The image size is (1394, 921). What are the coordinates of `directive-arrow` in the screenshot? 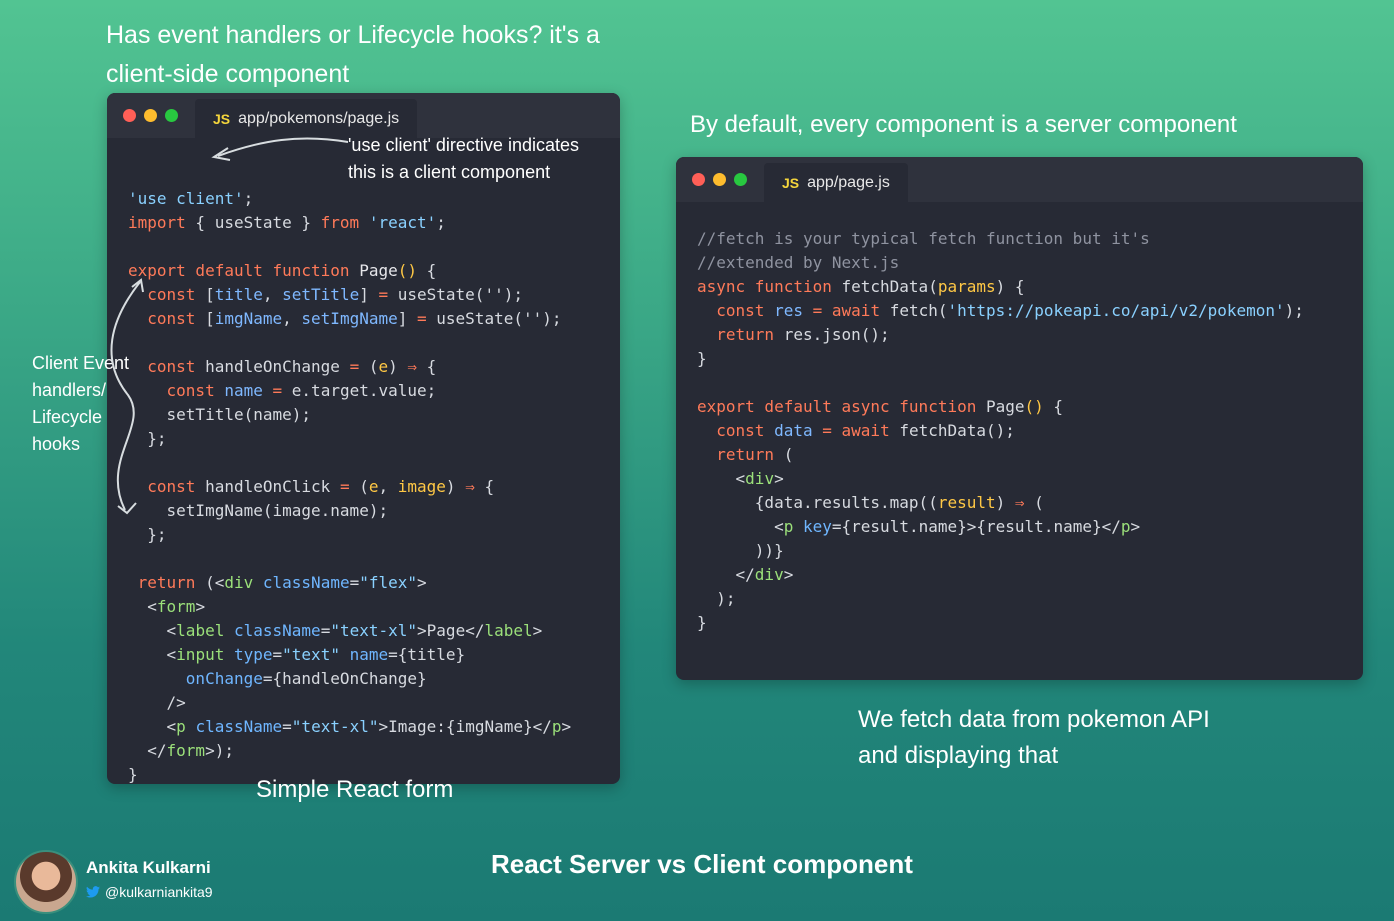 It's located at (283, 147).